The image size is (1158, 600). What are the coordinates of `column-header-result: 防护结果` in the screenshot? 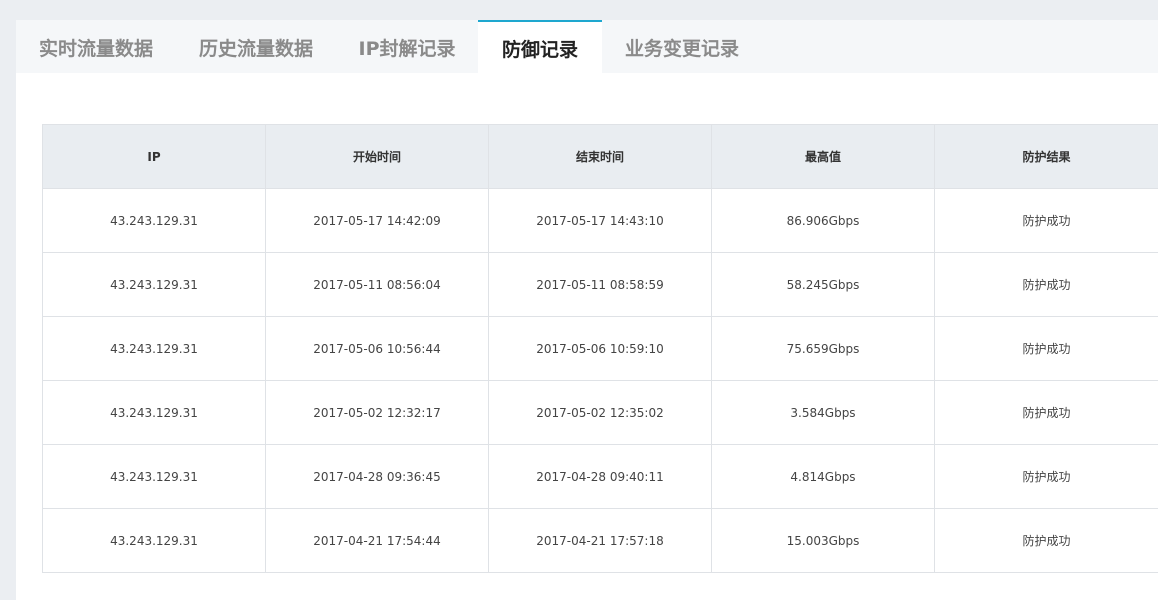 It's located at (1046, 156).